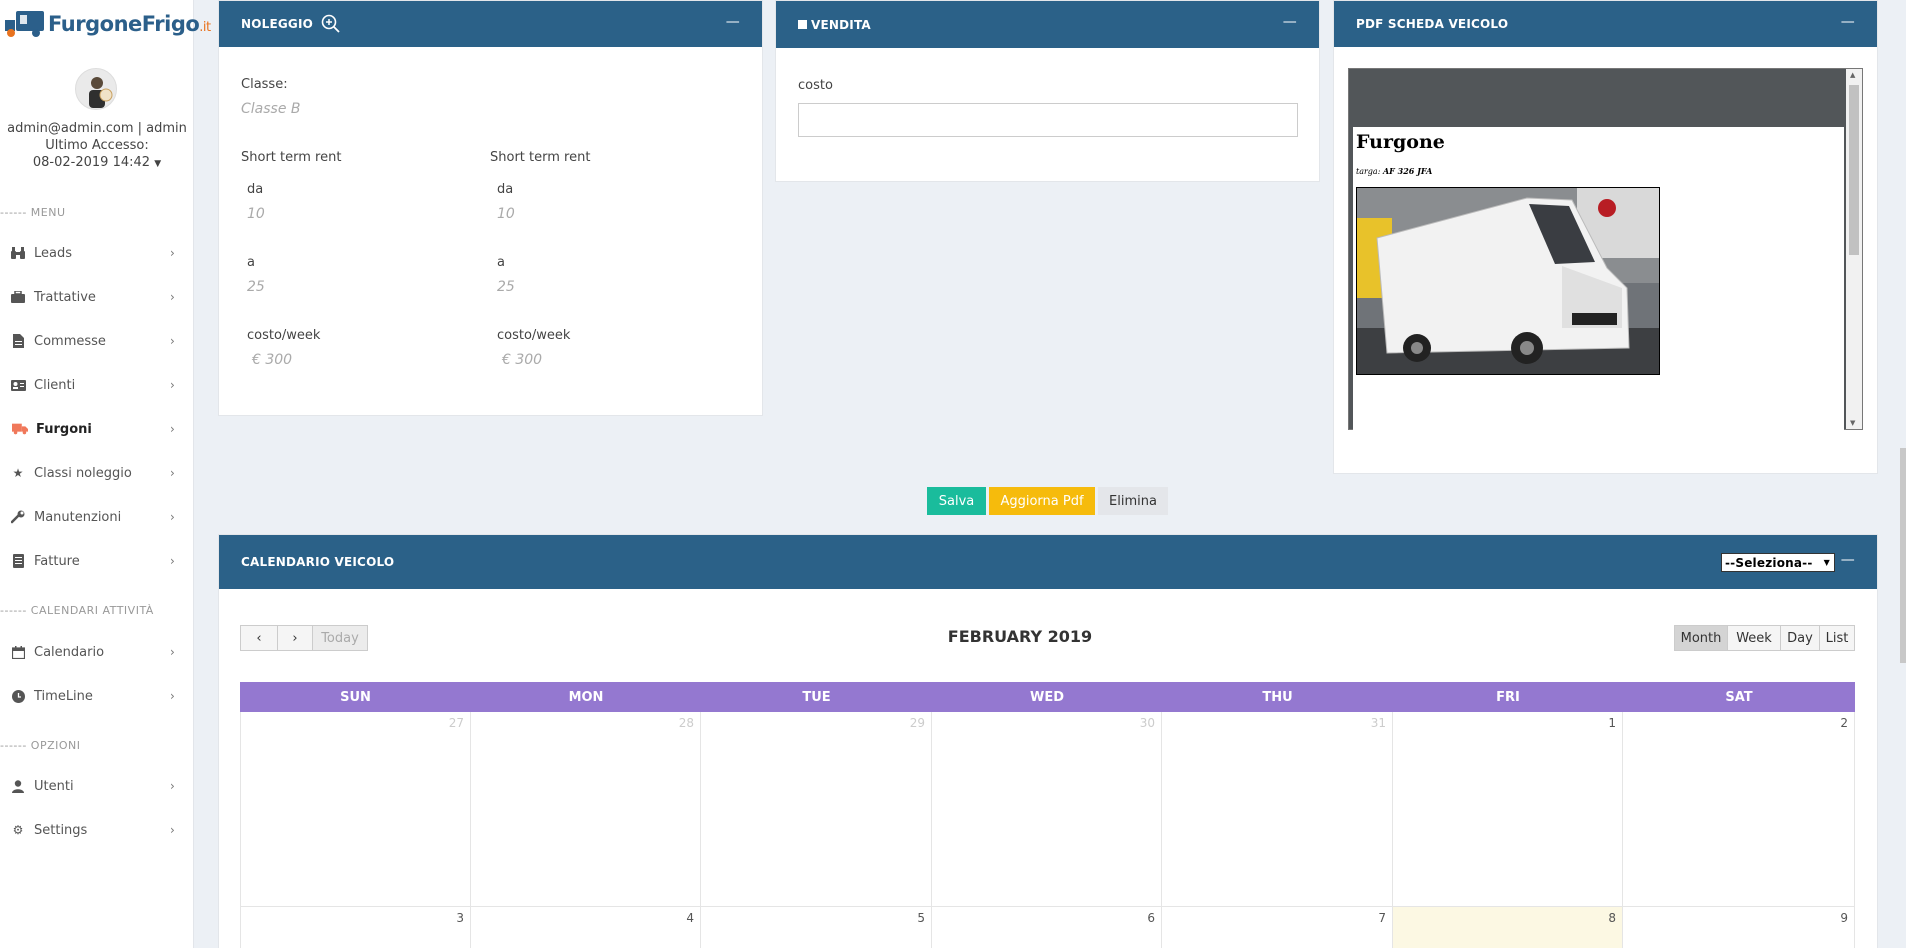 The image size is (1906, 948). What do you see at coordinates (956, 501) in the screenshot?
I see `save-button: Salva` at bounding box center [956, 501].